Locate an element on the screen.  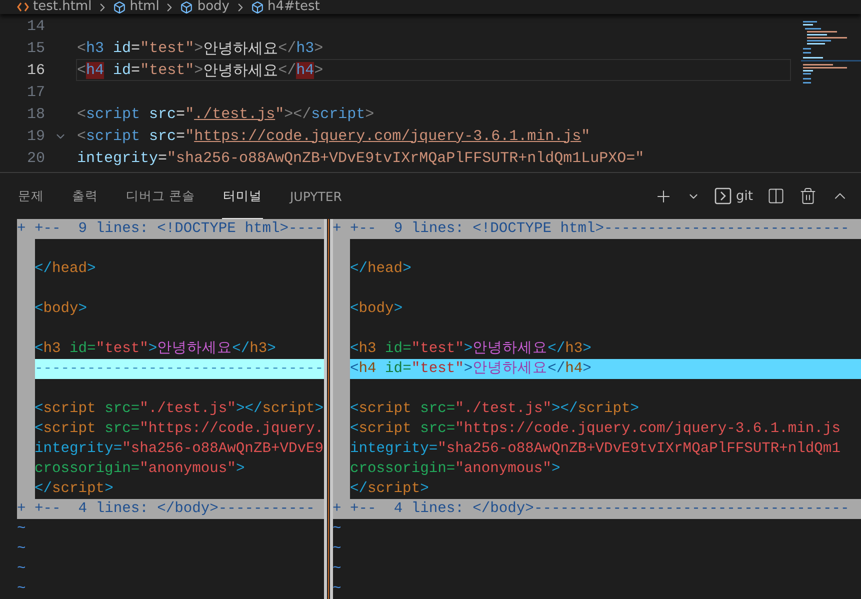
breadcrumb-item: h4#test is located at coordinates (294, 7).